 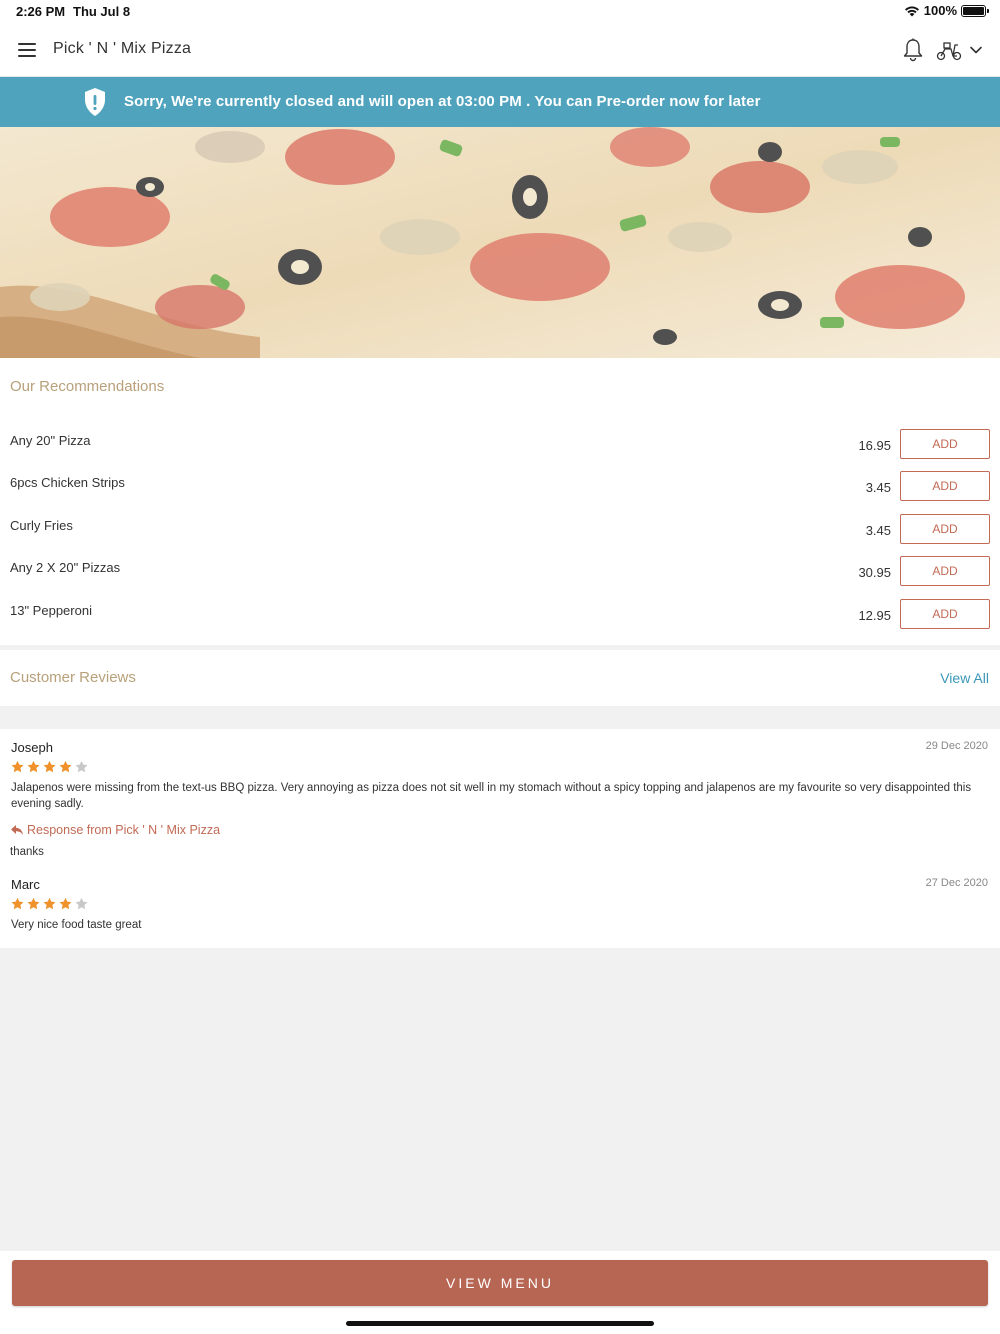 I want to click on chevron-down-icon, so click(x=976, y=50).